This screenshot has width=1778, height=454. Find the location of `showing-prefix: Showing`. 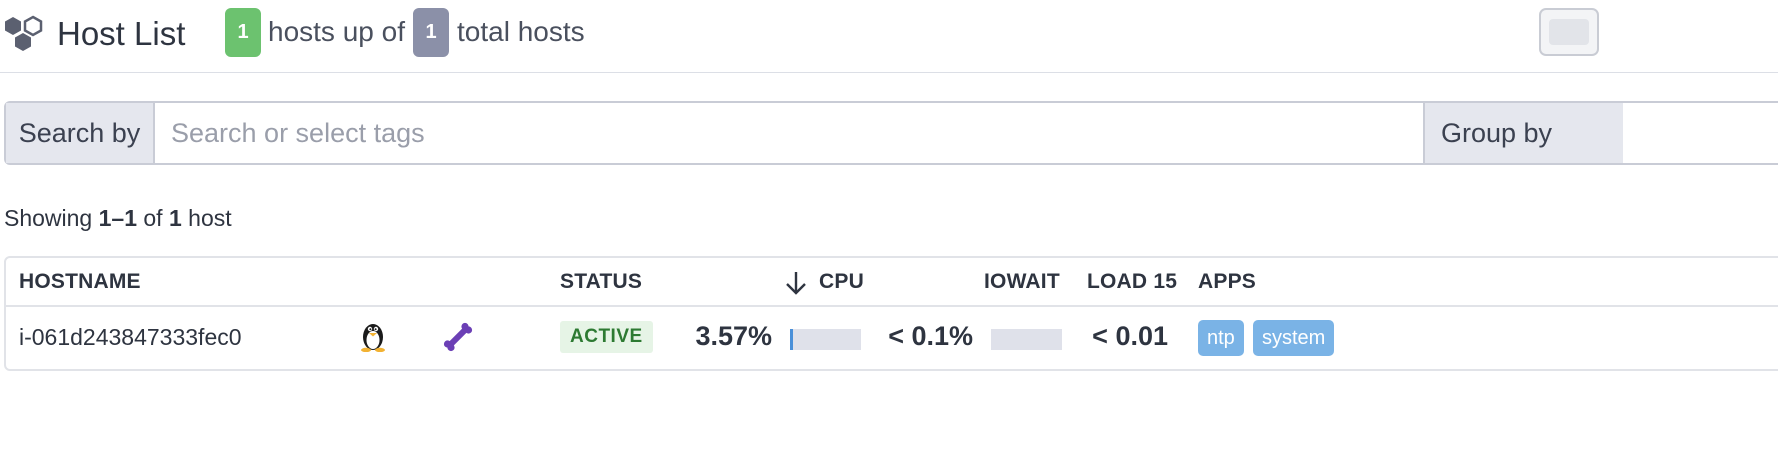

showing-prefix: Showing is located at coordinates (48, 218).